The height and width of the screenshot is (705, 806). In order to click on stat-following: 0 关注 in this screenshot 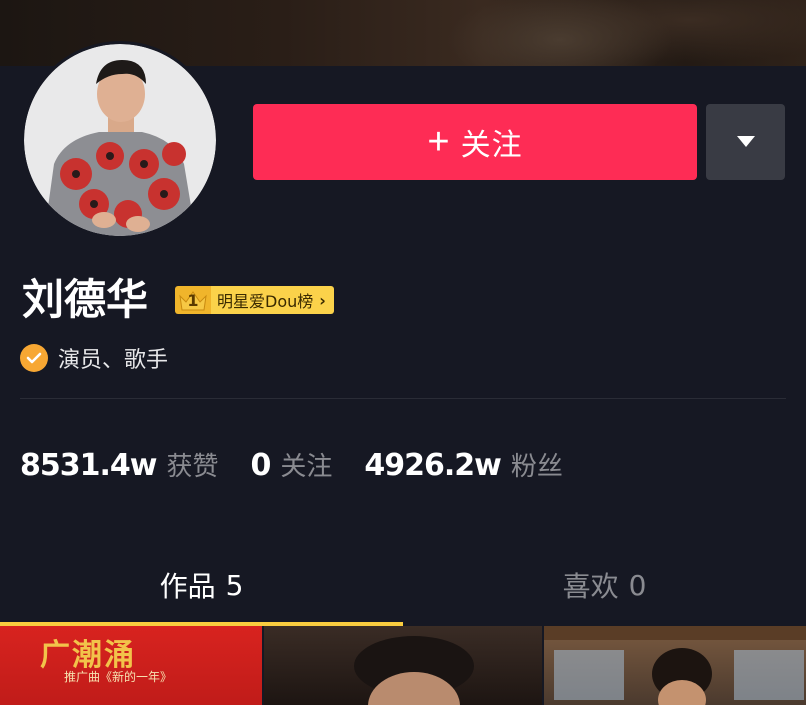, I will do `click(292, 464)`.